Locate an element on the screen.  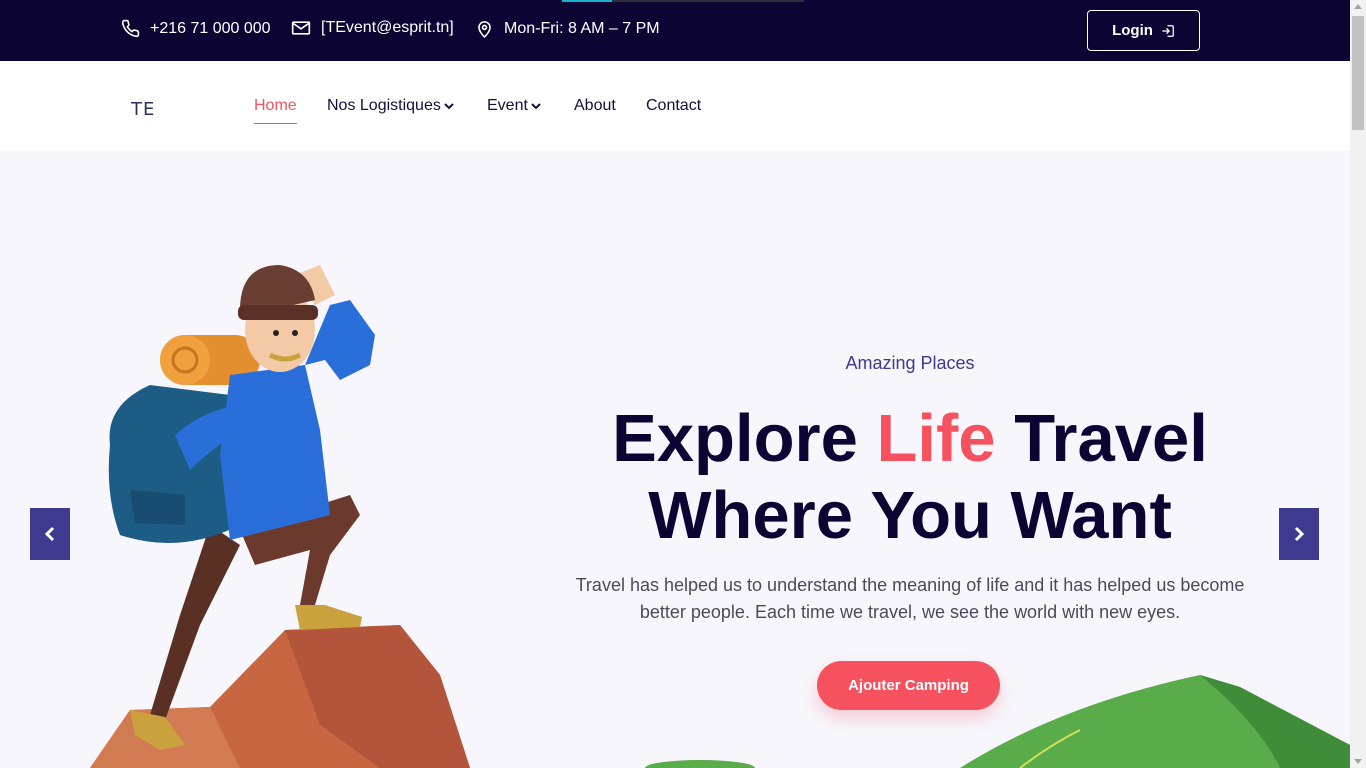
hero-title-line1: Explore Life Travel is located at coordinates (910, 438).